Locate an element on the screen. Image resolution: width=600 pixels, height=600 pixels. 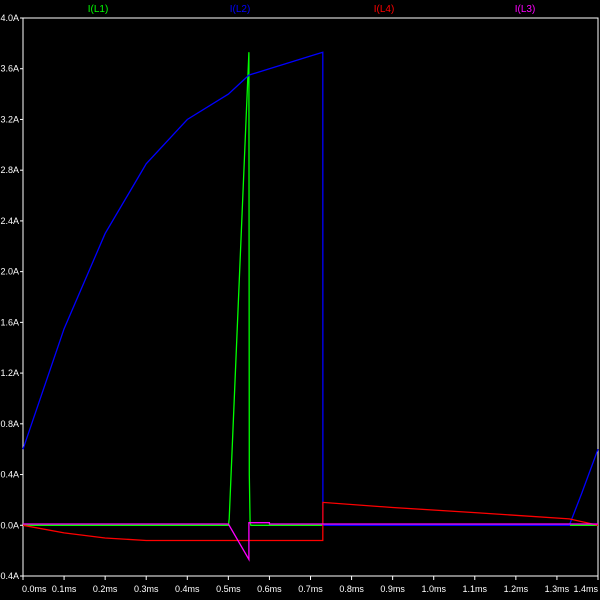
x-tick-label: 0.2ms is located at coordinates (105, 589).